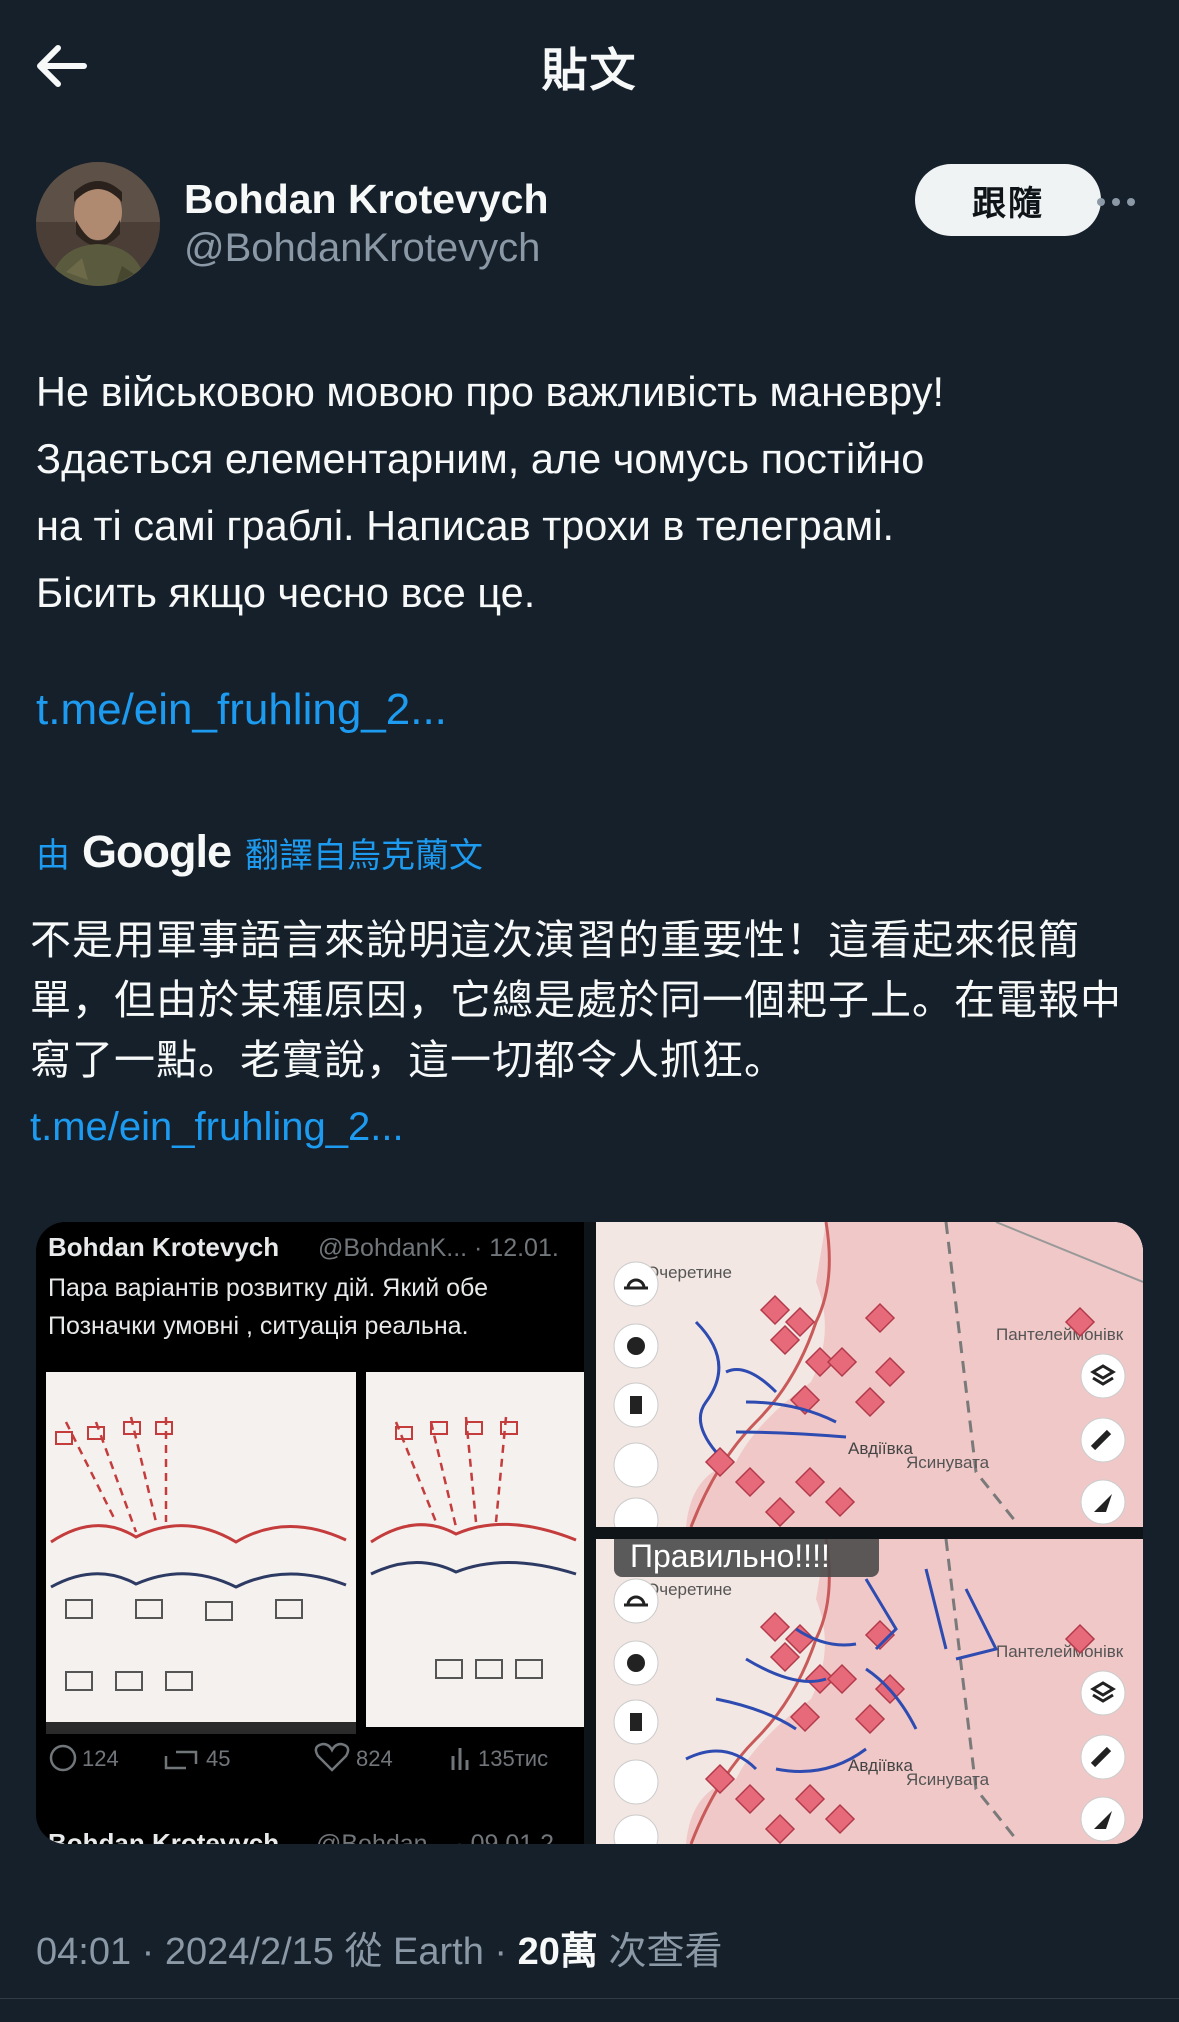 The height and width of the screenshot is (2022, 1179). I want to click on tweet-meta: 04:01 · 2024/2/15 從 Earth · 20萬 次查看, so click(379, 1947).